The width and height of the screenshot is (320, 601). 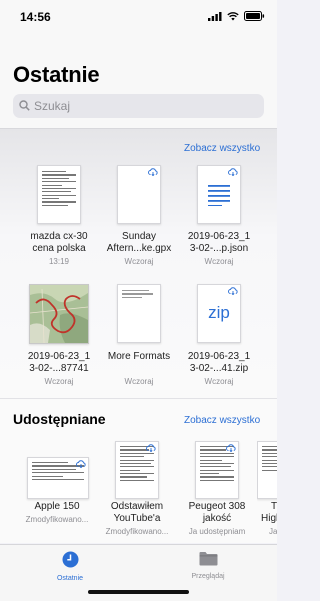 What do you see at coordinates (217, 531) in the screenshot?
I see `file-modified: Ja udostępniam` at bounding box center [217, 531].